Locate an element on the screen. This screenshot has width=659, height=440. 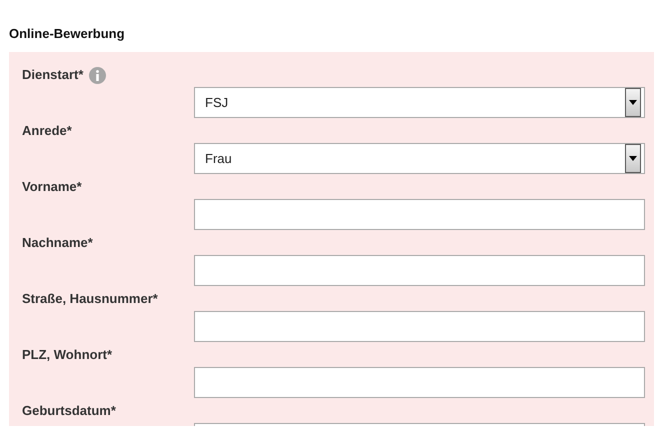
info-icon is located at coordinates (97, 75).